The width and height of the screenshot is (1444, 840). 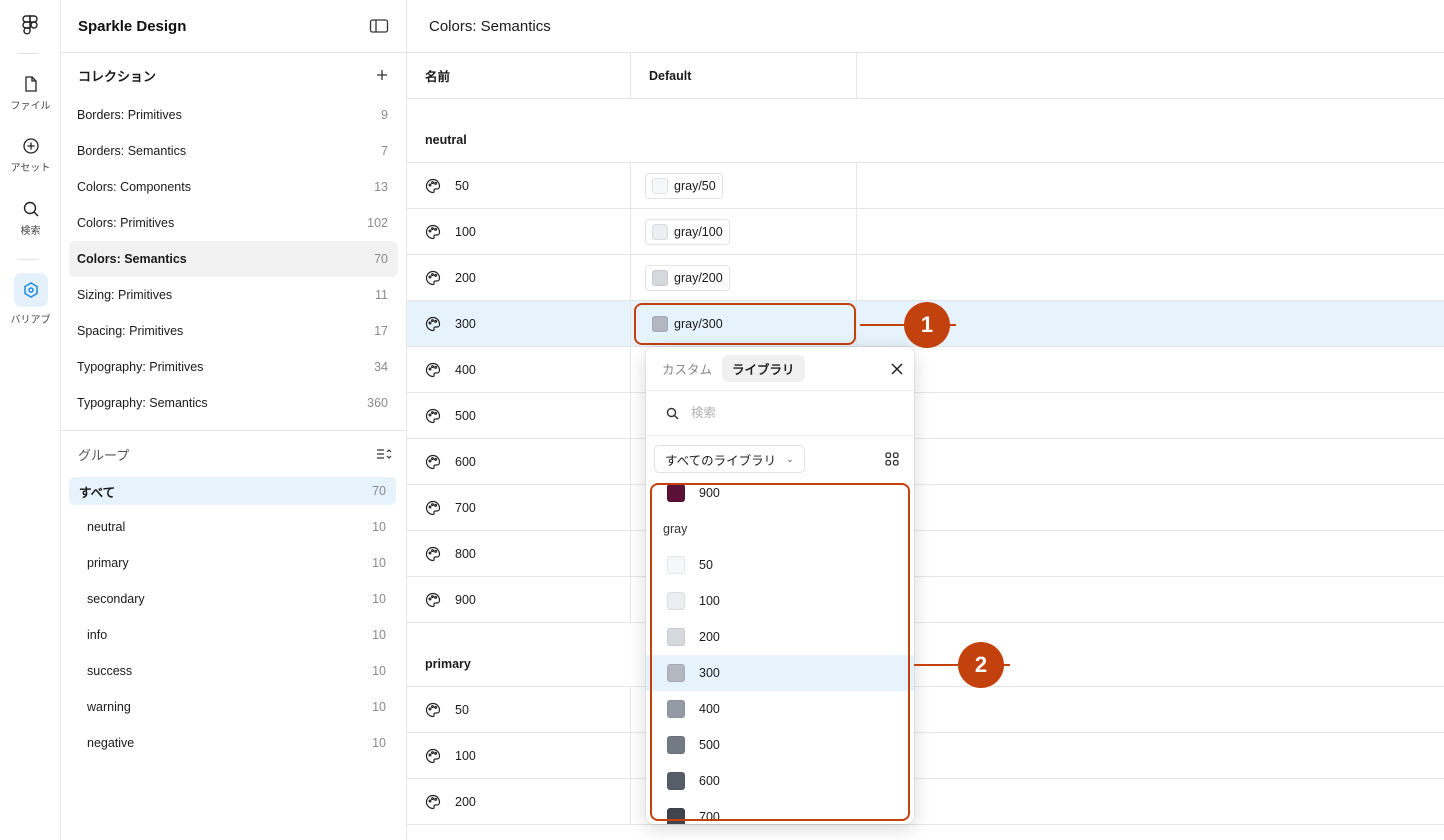 I want to click on group-item: info 10, so click(x=232, y=635).